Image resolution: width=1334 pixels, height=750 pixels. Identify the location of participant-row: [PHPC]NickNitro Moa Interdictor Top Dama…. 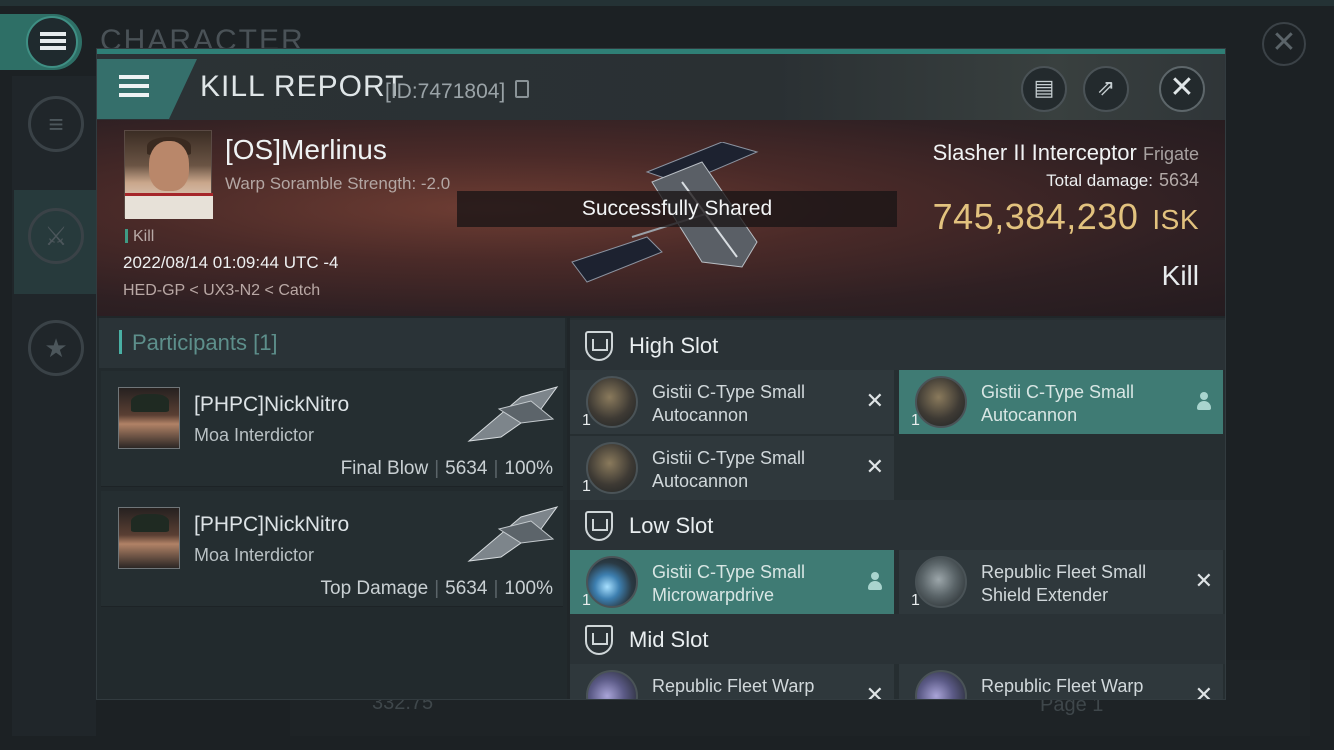
(332, 549).